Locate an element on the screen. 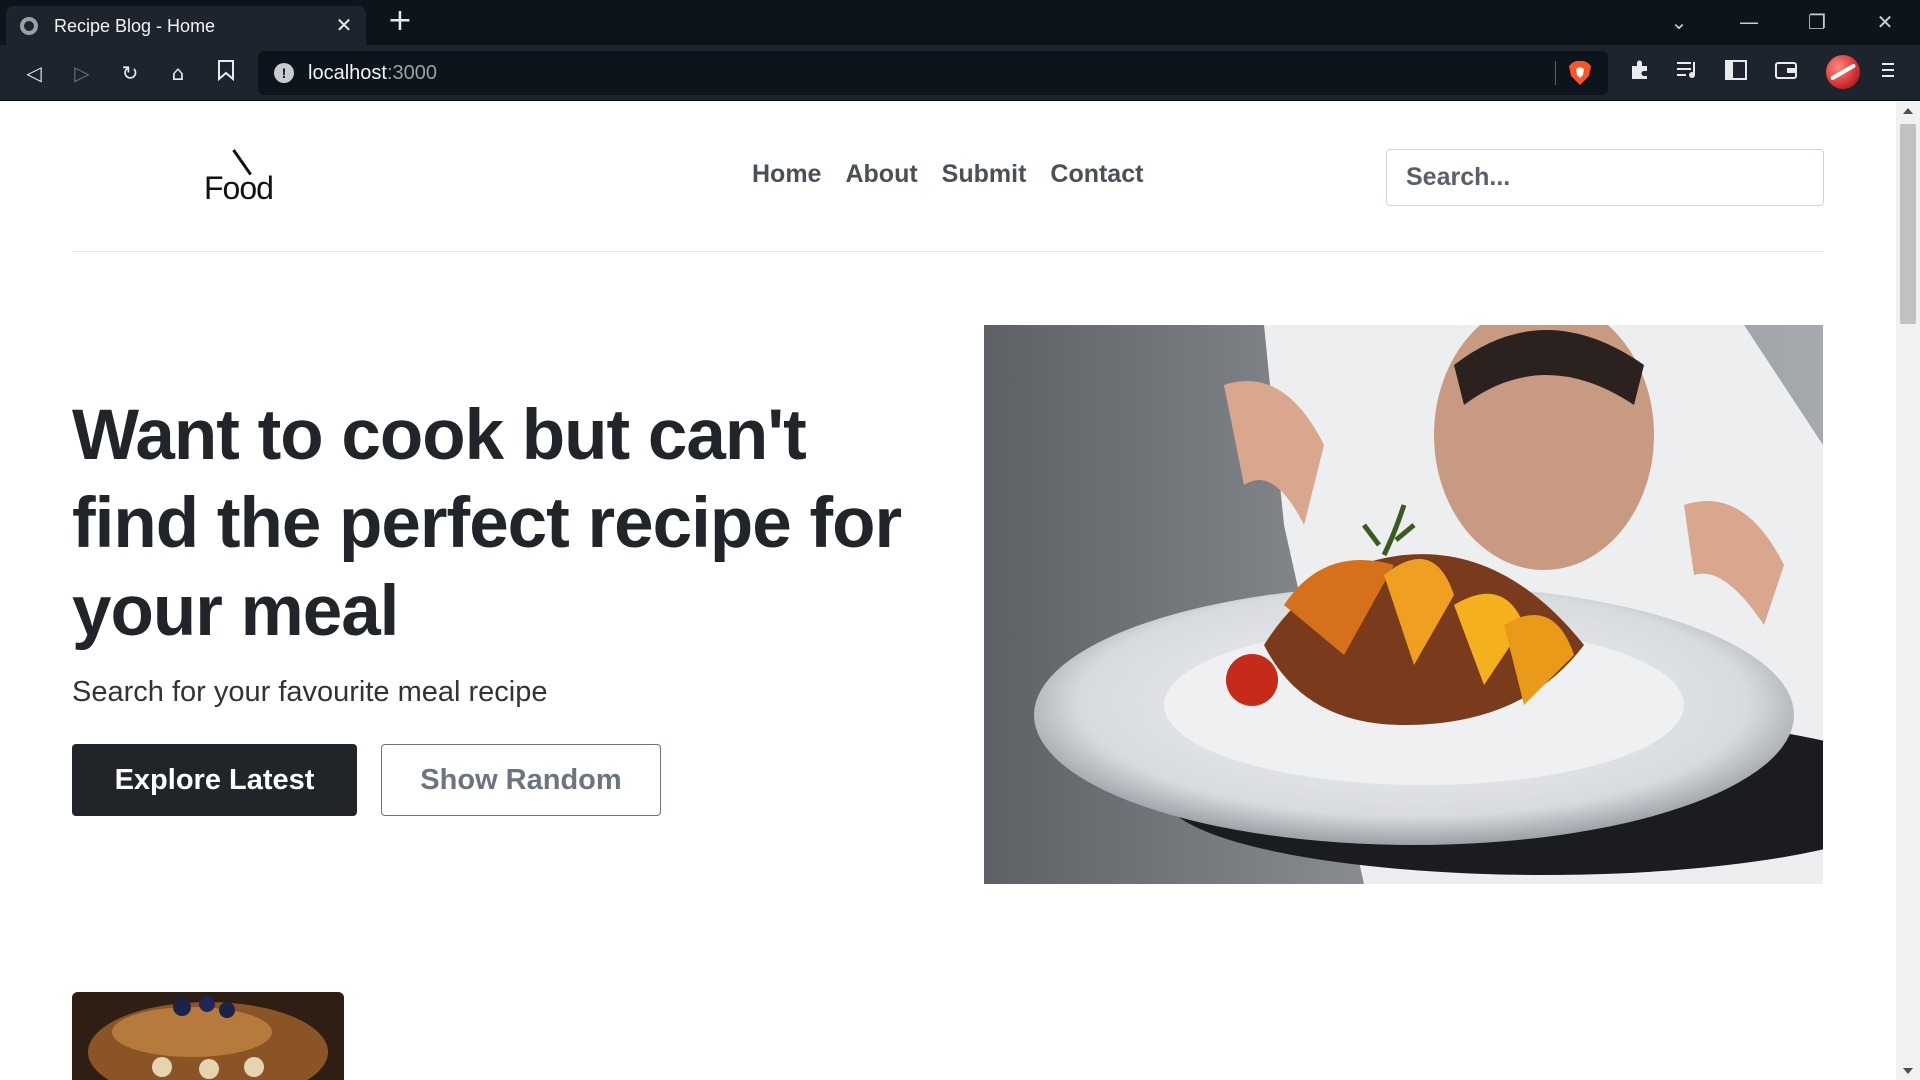 Image resolution: width=1920 pixels, height=1080 pixels. new-tab-button: + is located at coordinates (400, 21).